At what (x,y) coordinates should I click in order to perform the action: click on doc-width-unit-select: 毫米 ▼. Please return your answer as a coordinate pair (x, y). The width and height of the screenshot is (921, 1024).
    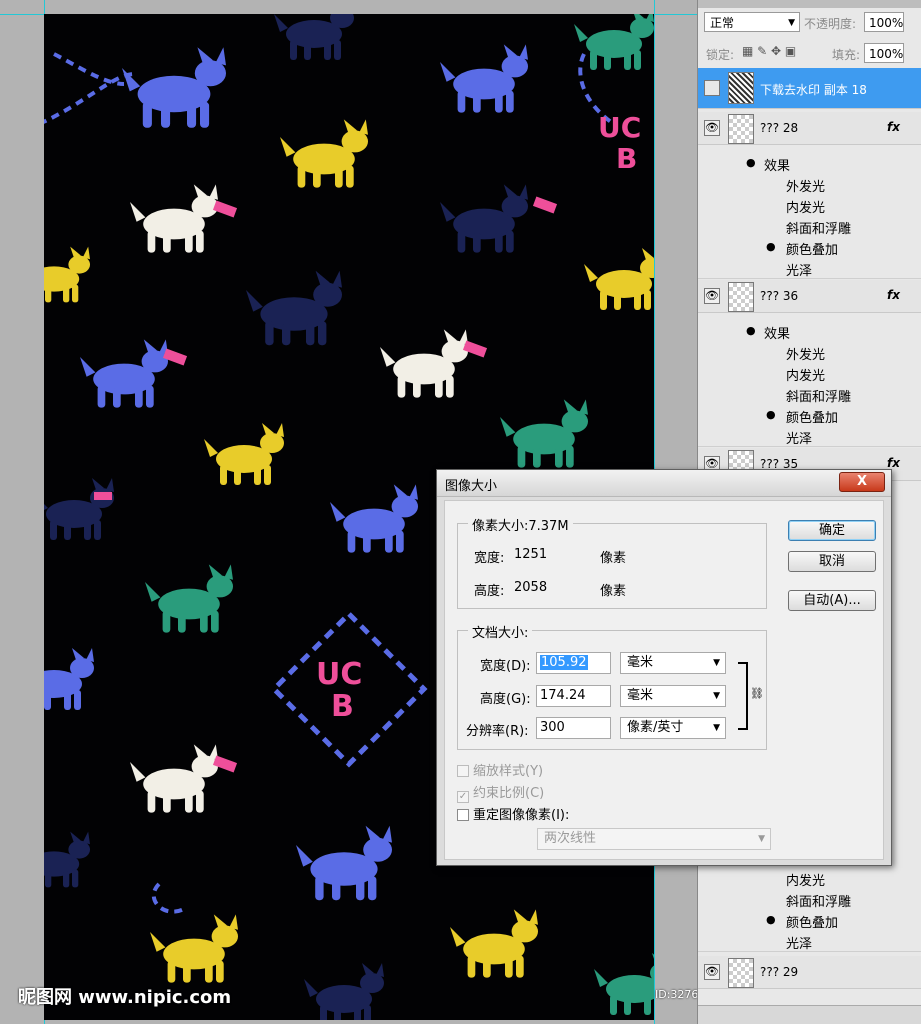
    Looking at the image, I should click on (673, 663).